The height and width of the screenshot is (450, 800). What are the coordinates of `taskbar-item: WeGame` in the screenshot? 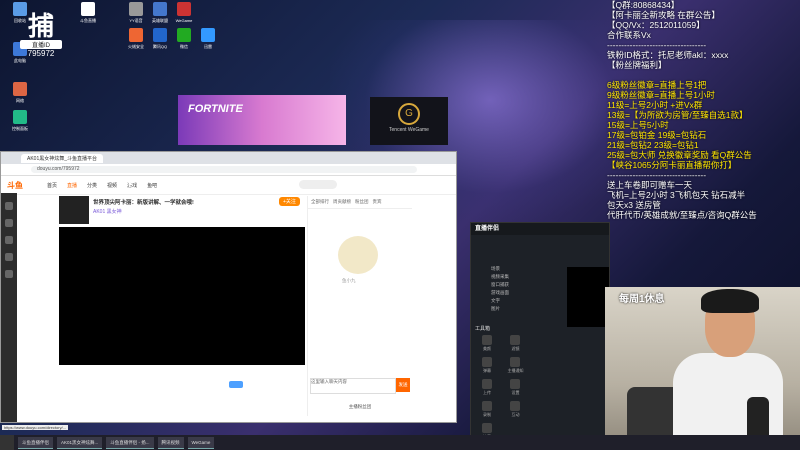 It's located at (201, 442).